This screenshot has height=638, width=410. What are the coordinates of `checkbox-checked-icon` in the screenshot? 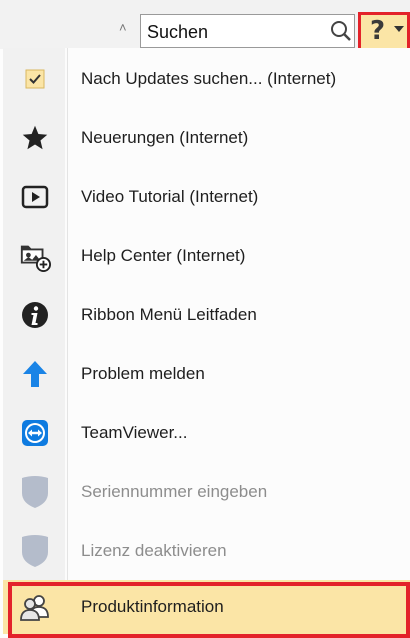 It's located at (35, 79).